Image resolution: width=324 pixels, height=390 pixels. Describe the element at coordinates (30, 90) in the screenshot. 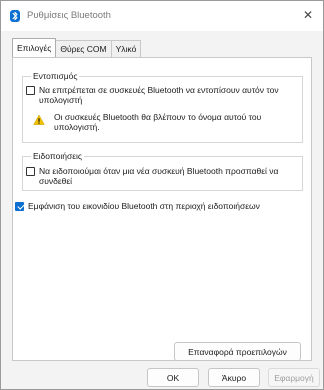

I see `allow-discovery-checkbox` at that location.